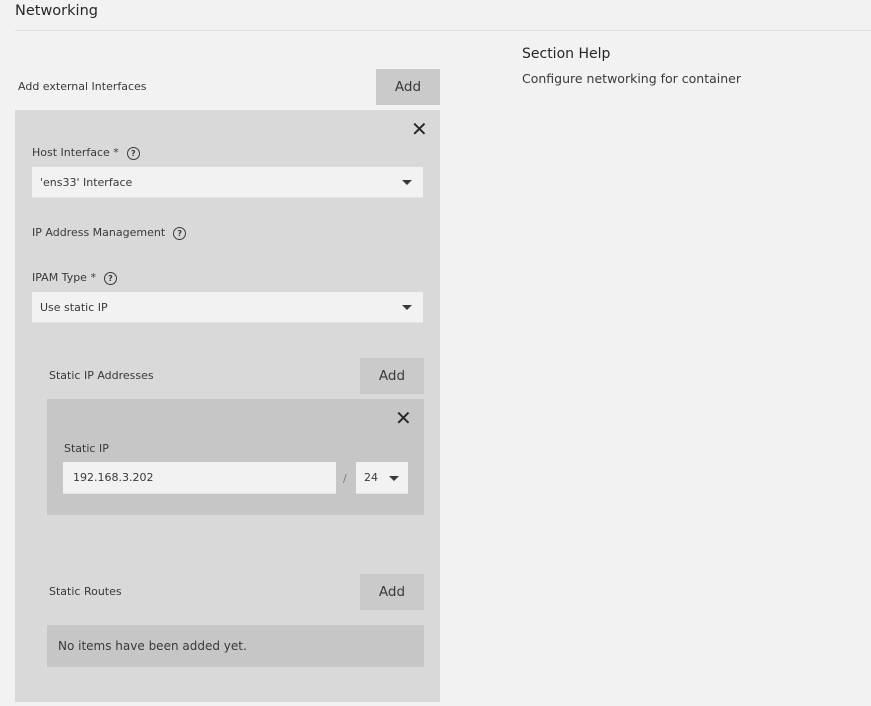  What do you see at coordinates (227, 182) in the screenshot?
I see `host-interface-select: 'ens33' Interface` at bounding box center [227, 182].